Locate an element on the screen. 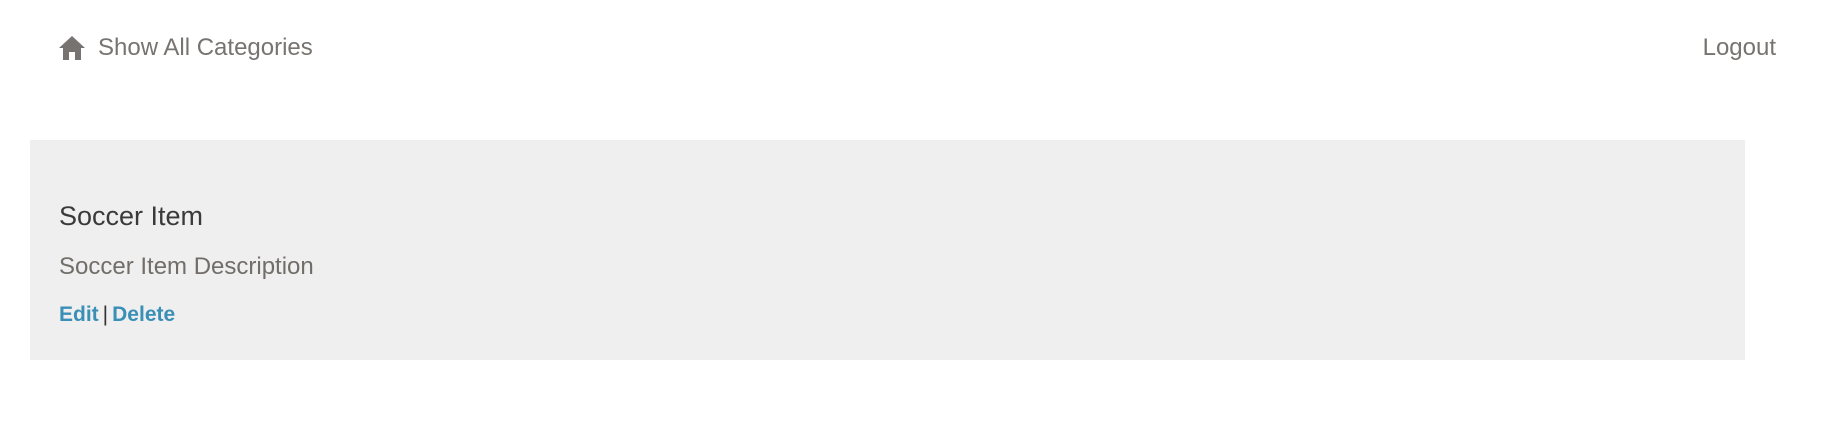 Image resolution: width=1824 pixels, height=422 pixels. item-description: Soccer Item Description is located at coordinates (186, 266).